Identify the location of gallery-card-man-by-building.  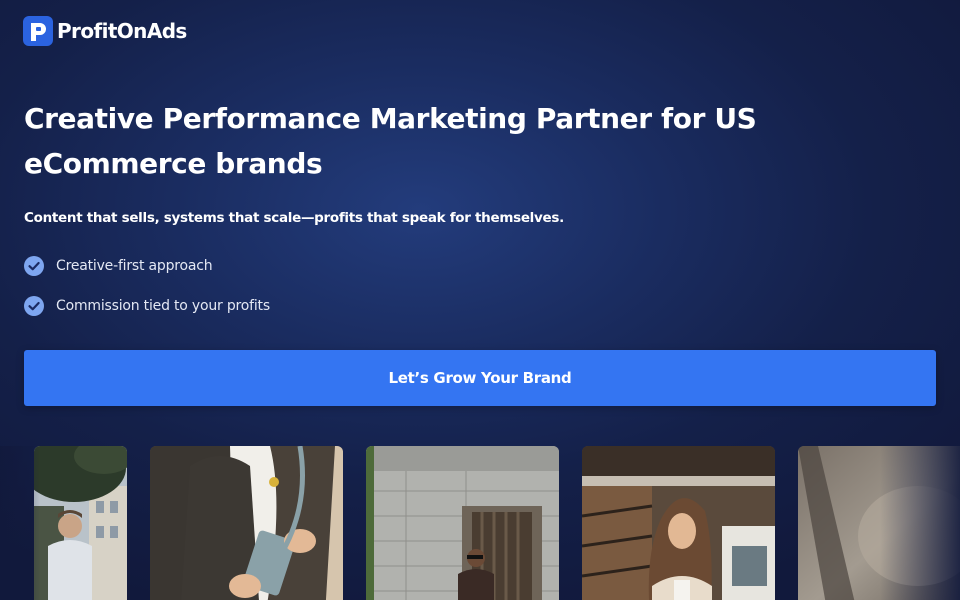
(462, 523).